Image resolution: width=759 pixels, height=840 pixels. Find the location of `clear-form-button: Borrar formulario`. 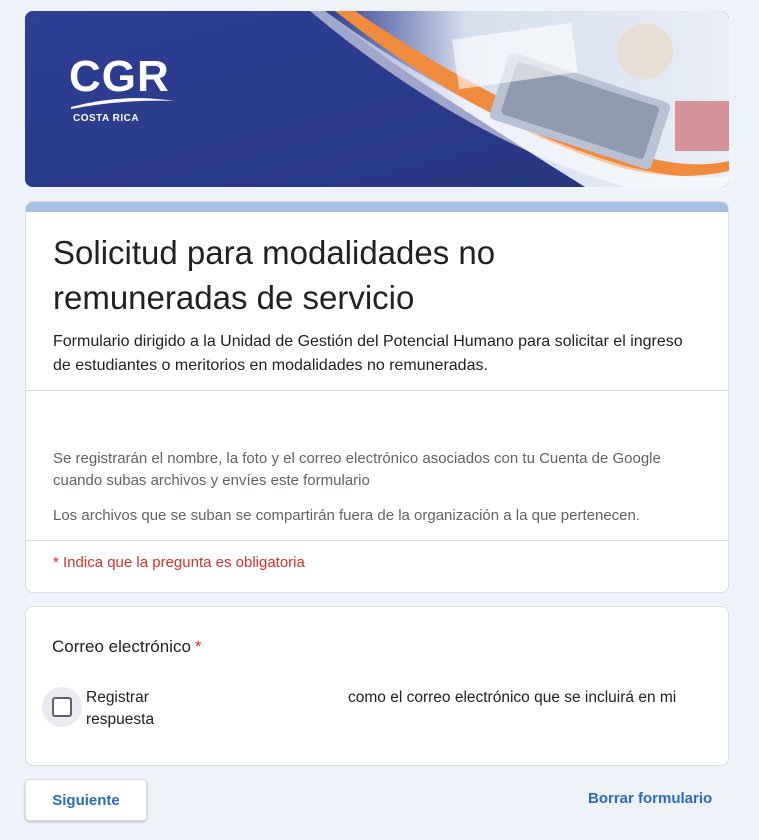

clear-form-button: Borrar formulario is located at coordinates (650, 798).